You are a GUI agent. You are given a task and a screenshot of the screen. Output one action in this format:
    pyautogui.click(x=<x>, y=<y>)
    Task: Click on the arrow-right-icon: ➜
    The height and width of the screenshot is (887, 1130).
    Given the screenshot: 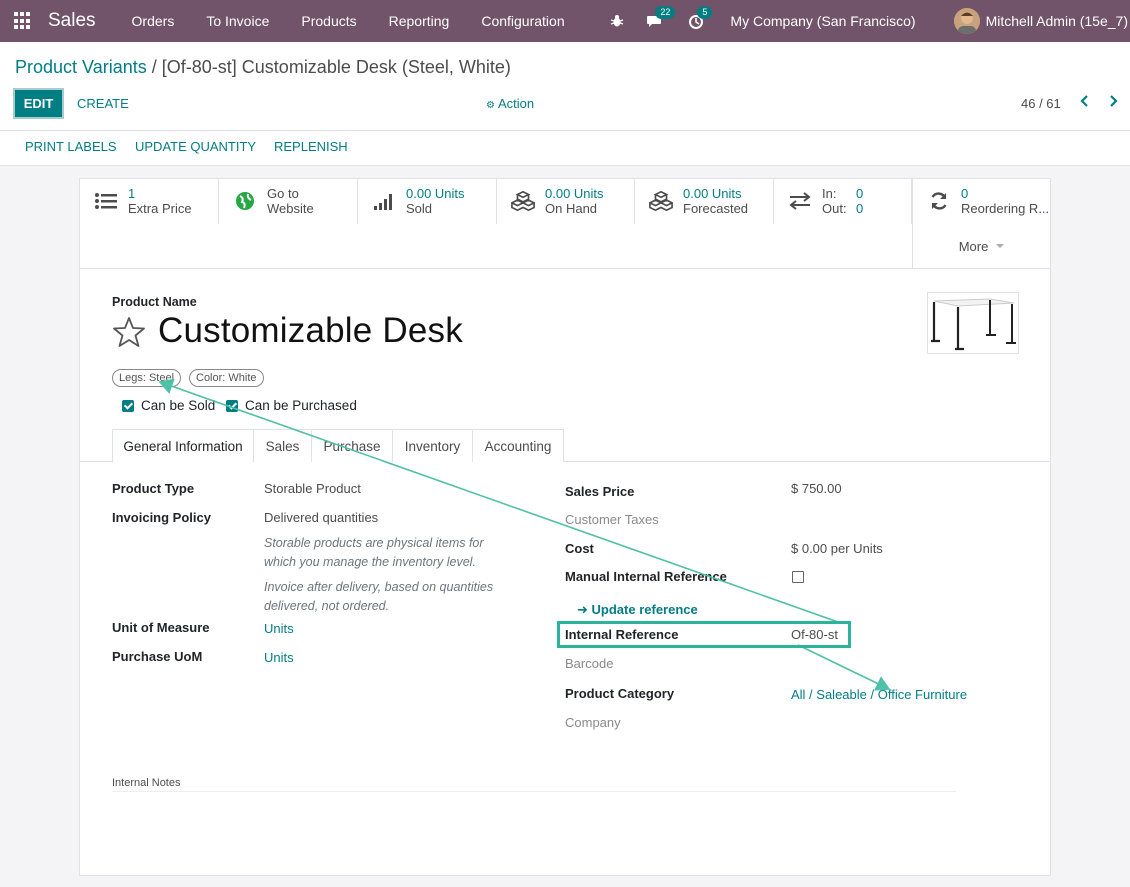 What is the action you would take?
    pyautogui.click(x=582, y=609)
    